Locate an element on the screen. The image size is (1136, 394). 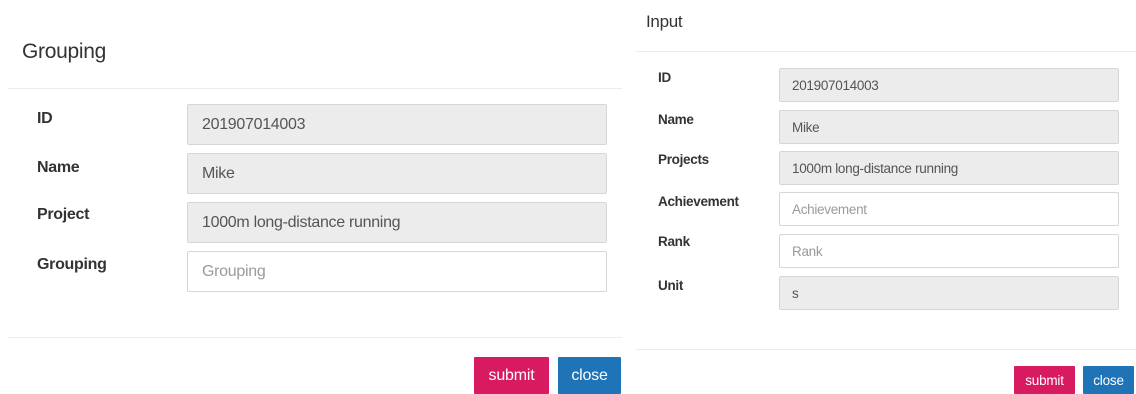
projects-field: 1000m long-distance running is located at coordinates (949, 168).